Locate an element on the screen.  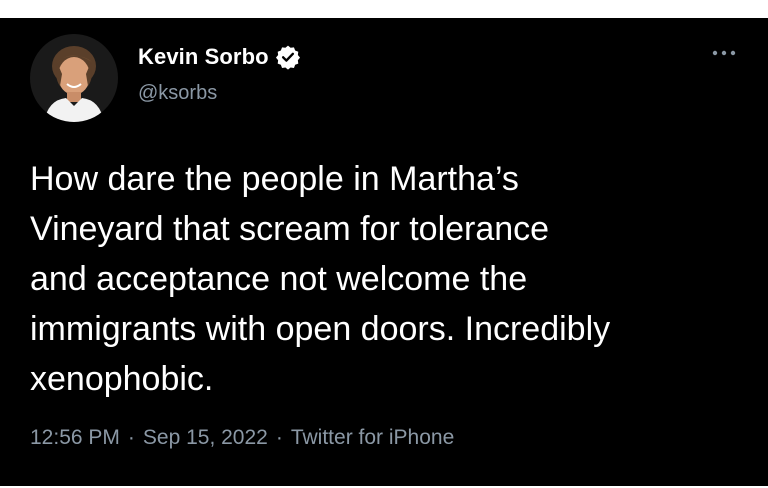
avatar is located at coordinates (74, 78).